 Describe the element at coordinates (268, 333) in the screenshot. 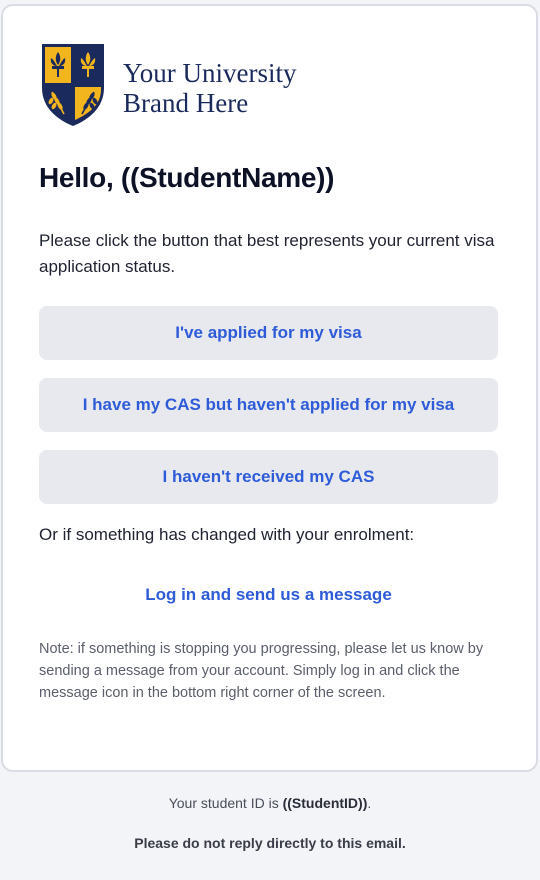

I see `applied-visa-button: I've applied for my visa` at that location.